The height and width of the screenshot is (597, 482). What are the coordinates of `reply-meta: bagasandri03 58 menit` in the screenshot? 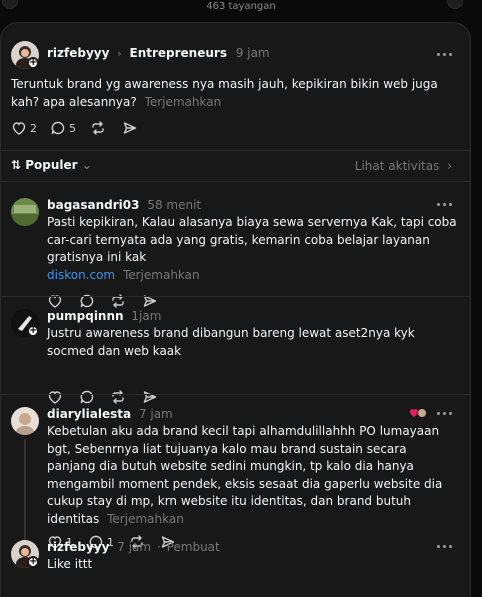 It's located at (124, 205).